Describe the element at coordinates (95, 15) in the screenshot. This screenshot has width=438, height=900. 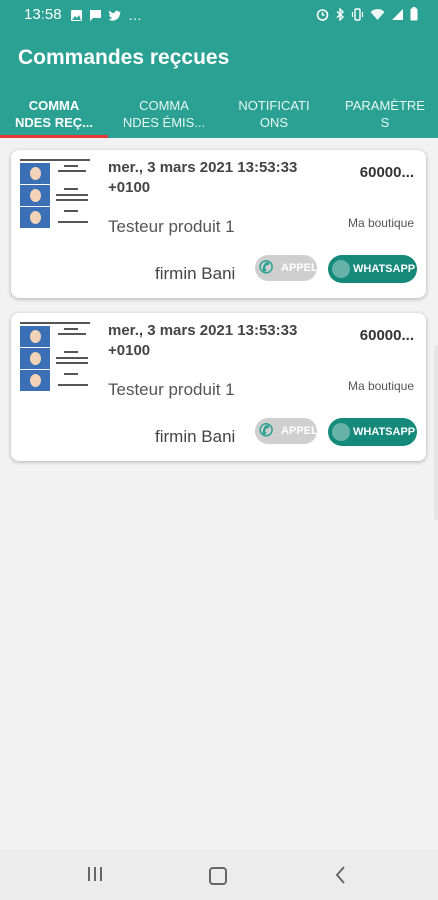
I see `message-icon` at that location.